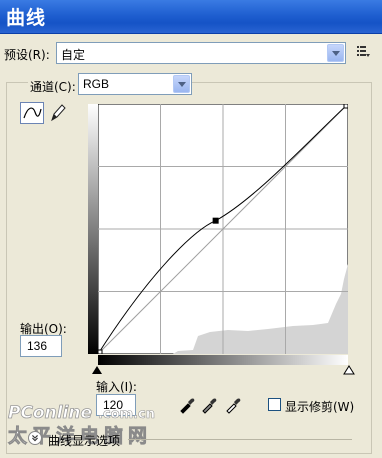 The image size is (382, 458). I want to click on options-divider, so click(240, 439).